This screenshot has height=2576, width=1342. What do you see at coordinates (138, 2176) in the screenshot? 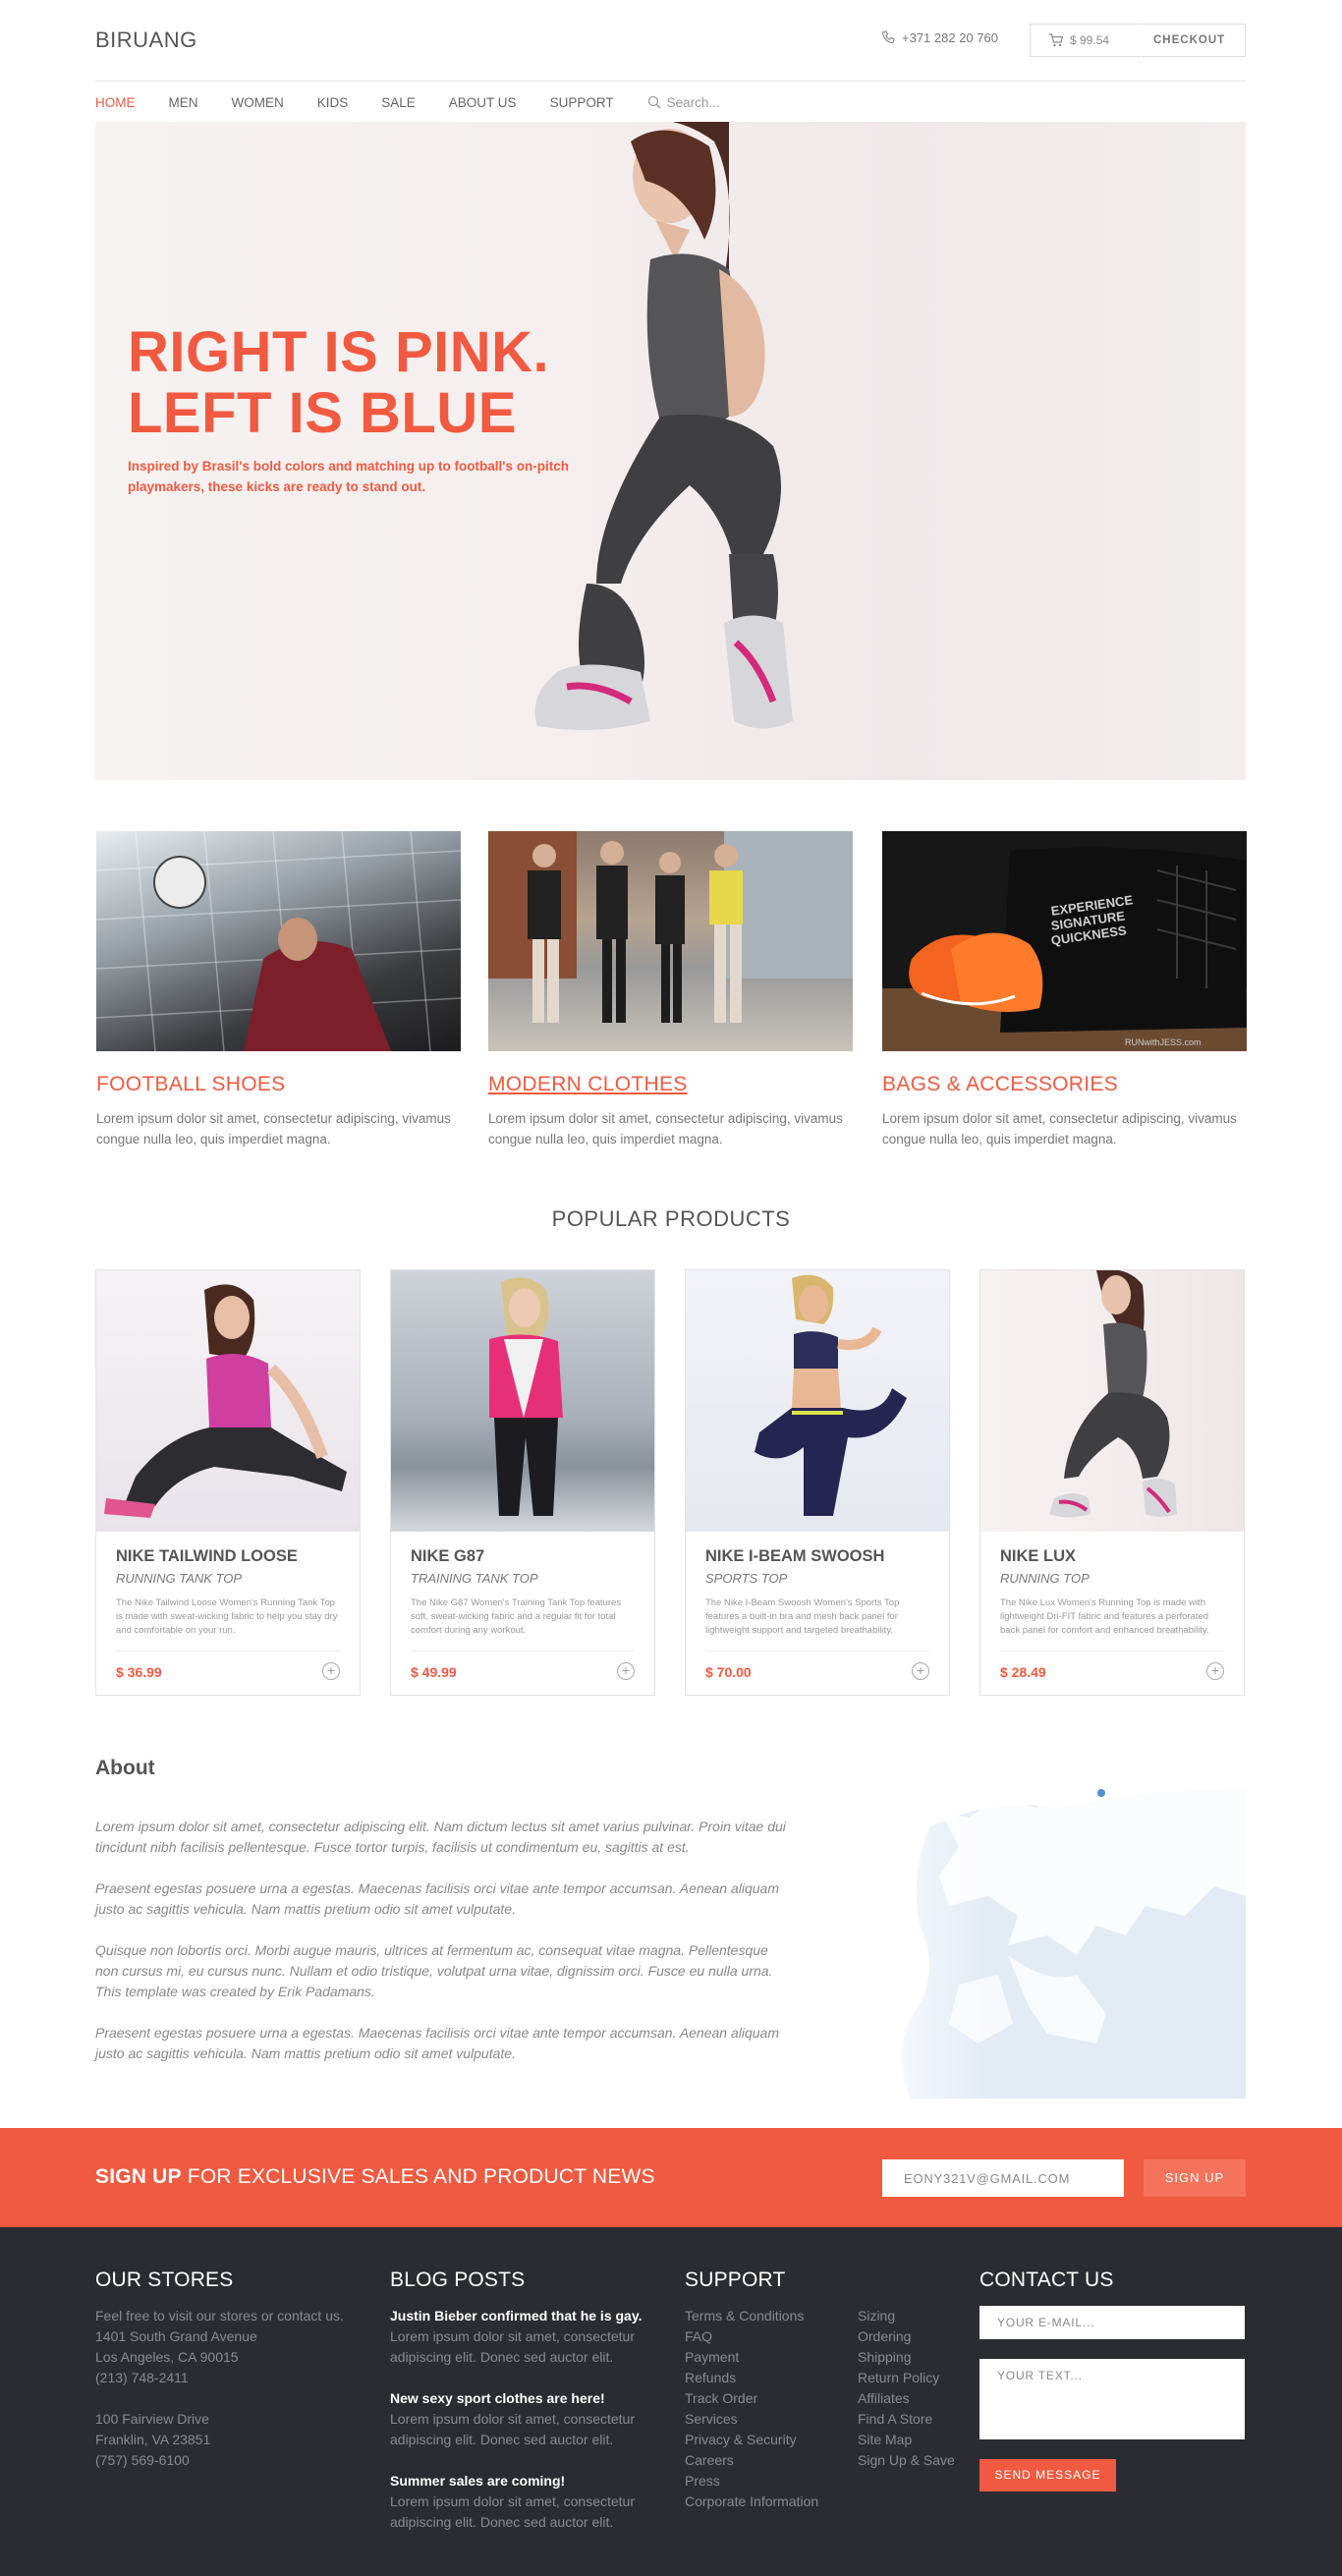
I see `signup-heading-bold: SIGN UP` at bounding box center [138, 2176].